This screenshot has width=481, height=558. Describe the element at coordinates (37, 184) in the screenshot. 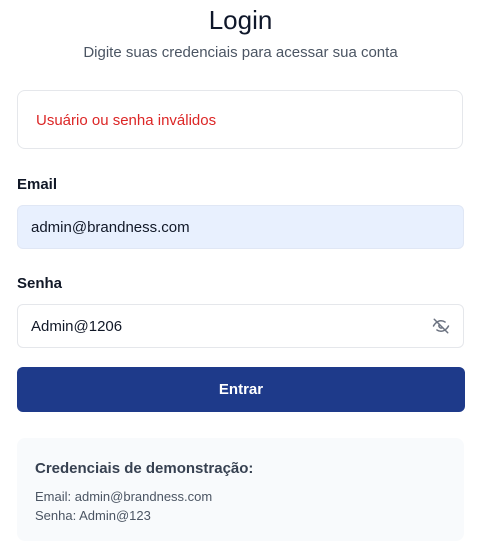

I see `email-label: Email` at that location.